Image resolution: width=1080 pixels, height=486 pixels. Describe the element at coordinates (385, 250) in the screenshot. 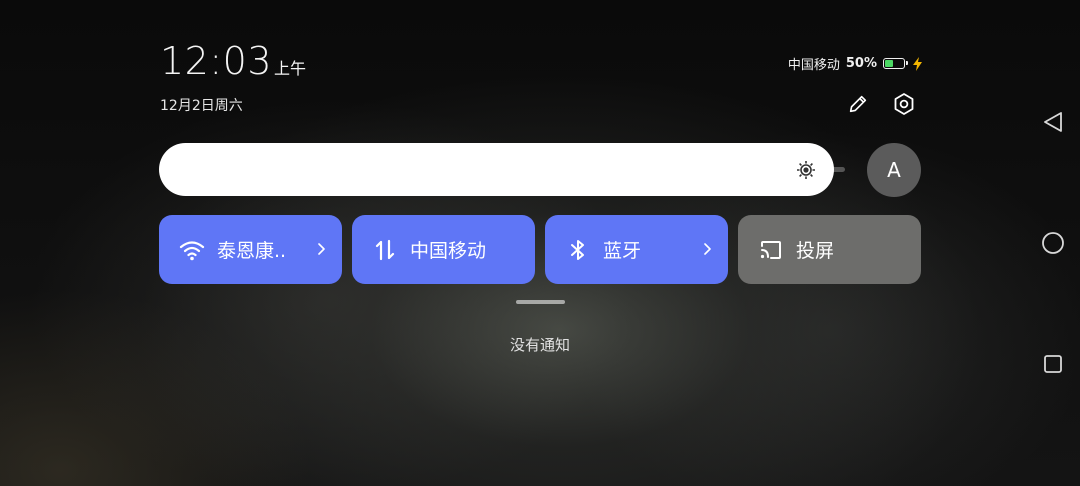

I see `mobile-data-icon` at that location.